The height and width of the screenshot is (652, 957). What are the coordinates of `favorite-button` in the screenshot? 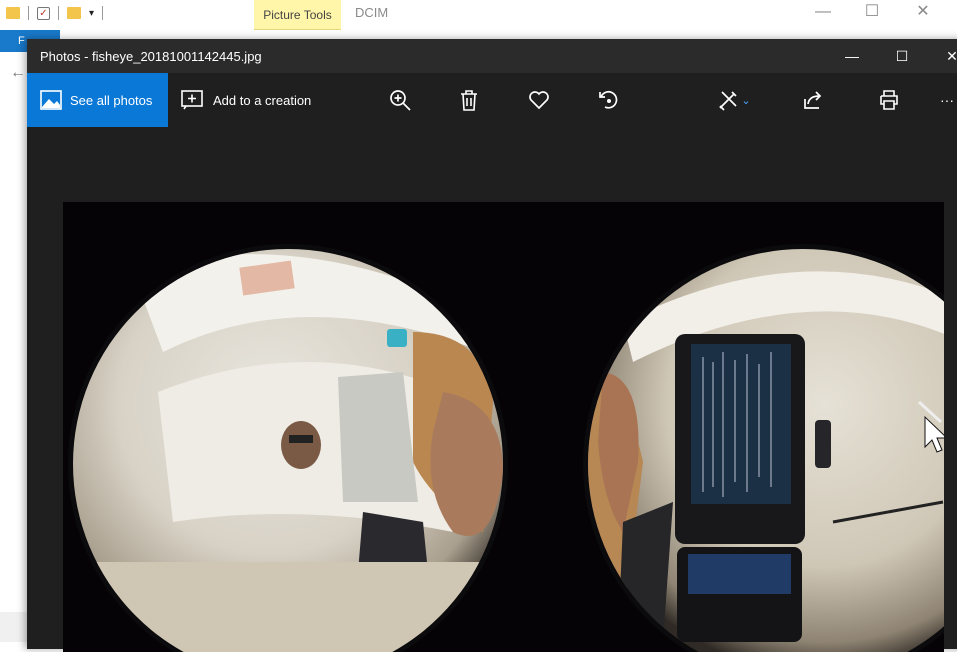 It's located at (539, 100).